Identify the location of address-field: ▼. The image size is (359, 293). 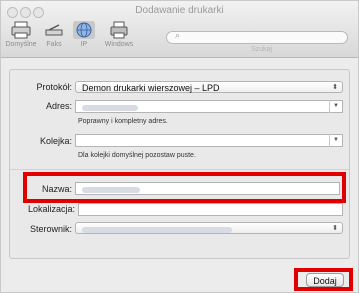
(209, 106).